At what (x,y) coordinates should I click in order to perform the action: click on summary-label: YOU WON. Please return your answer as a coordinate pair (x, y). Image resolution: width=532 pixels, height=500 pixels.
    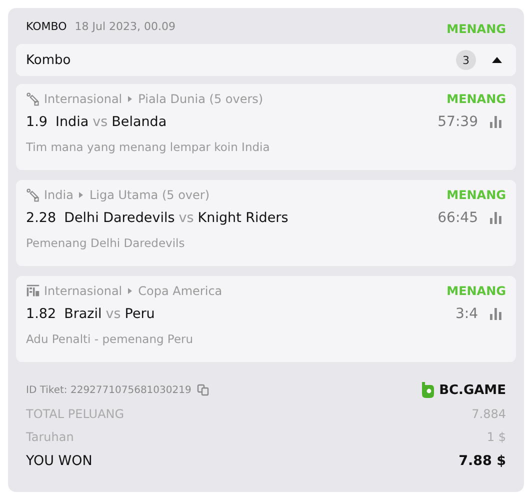
    Looking at the image, I should click on (59, 461).